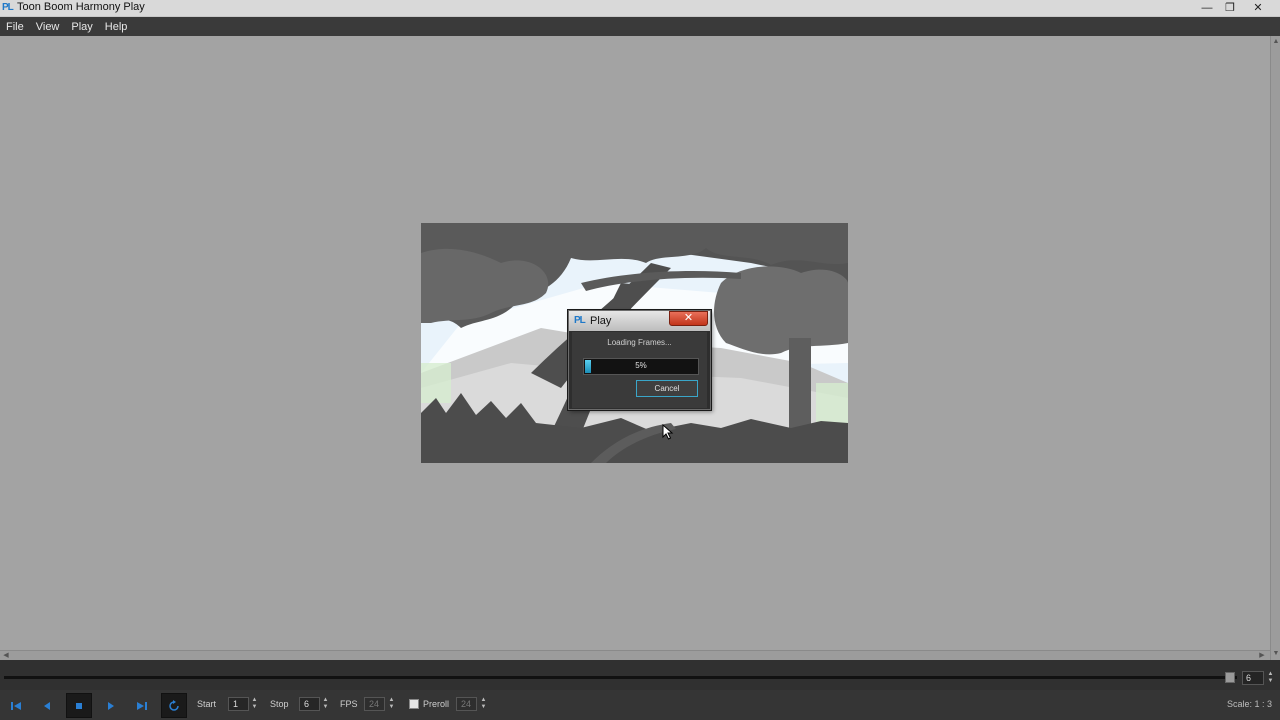 This screenshot has width=1280, height=720. I want to click on frame-stepper: ▲ ▼, so click(1270, 678).